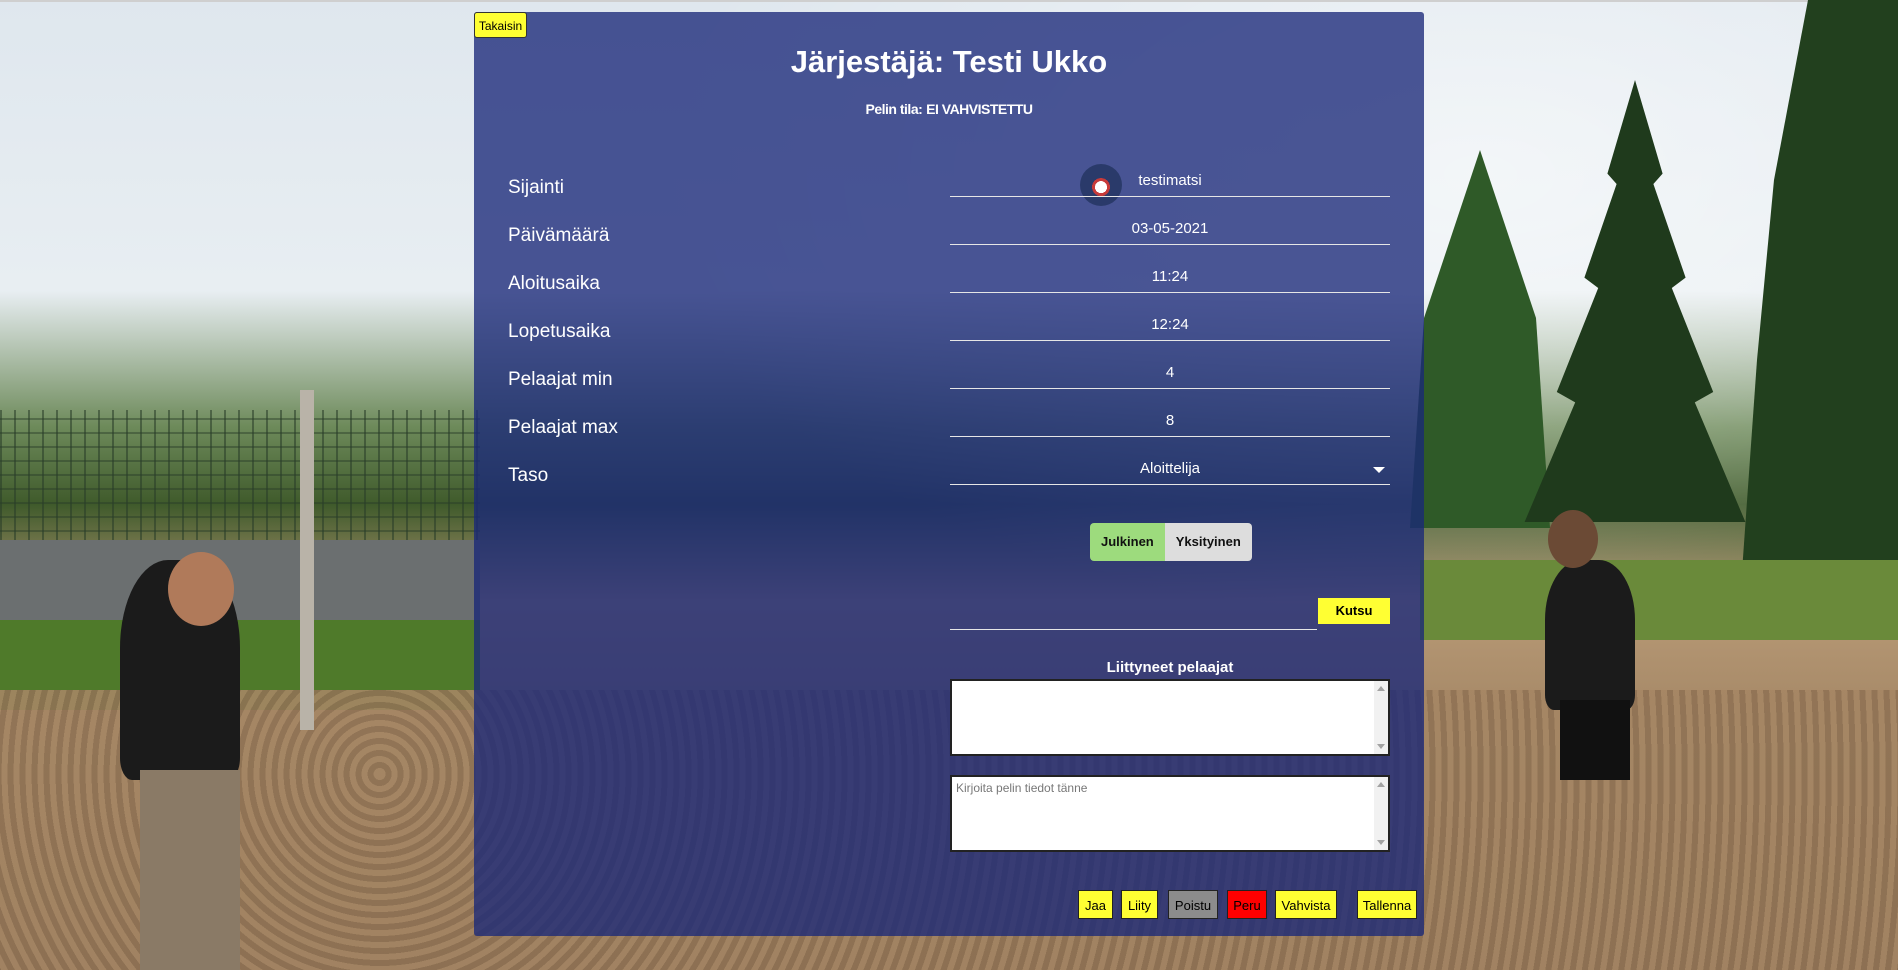 The height and width of the screenshot is (970, 1898). What do you see at coordinates (1170, 325) in the screenshot?
I see `end-time-field: 12:24` at bounding box center [1170, 325].